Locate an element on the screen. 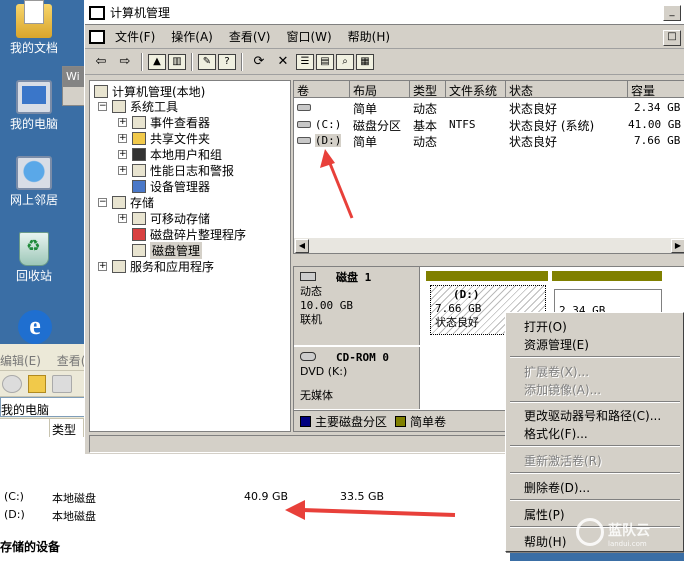  delete-icon: ✕ is located at coordinates (283, 62).